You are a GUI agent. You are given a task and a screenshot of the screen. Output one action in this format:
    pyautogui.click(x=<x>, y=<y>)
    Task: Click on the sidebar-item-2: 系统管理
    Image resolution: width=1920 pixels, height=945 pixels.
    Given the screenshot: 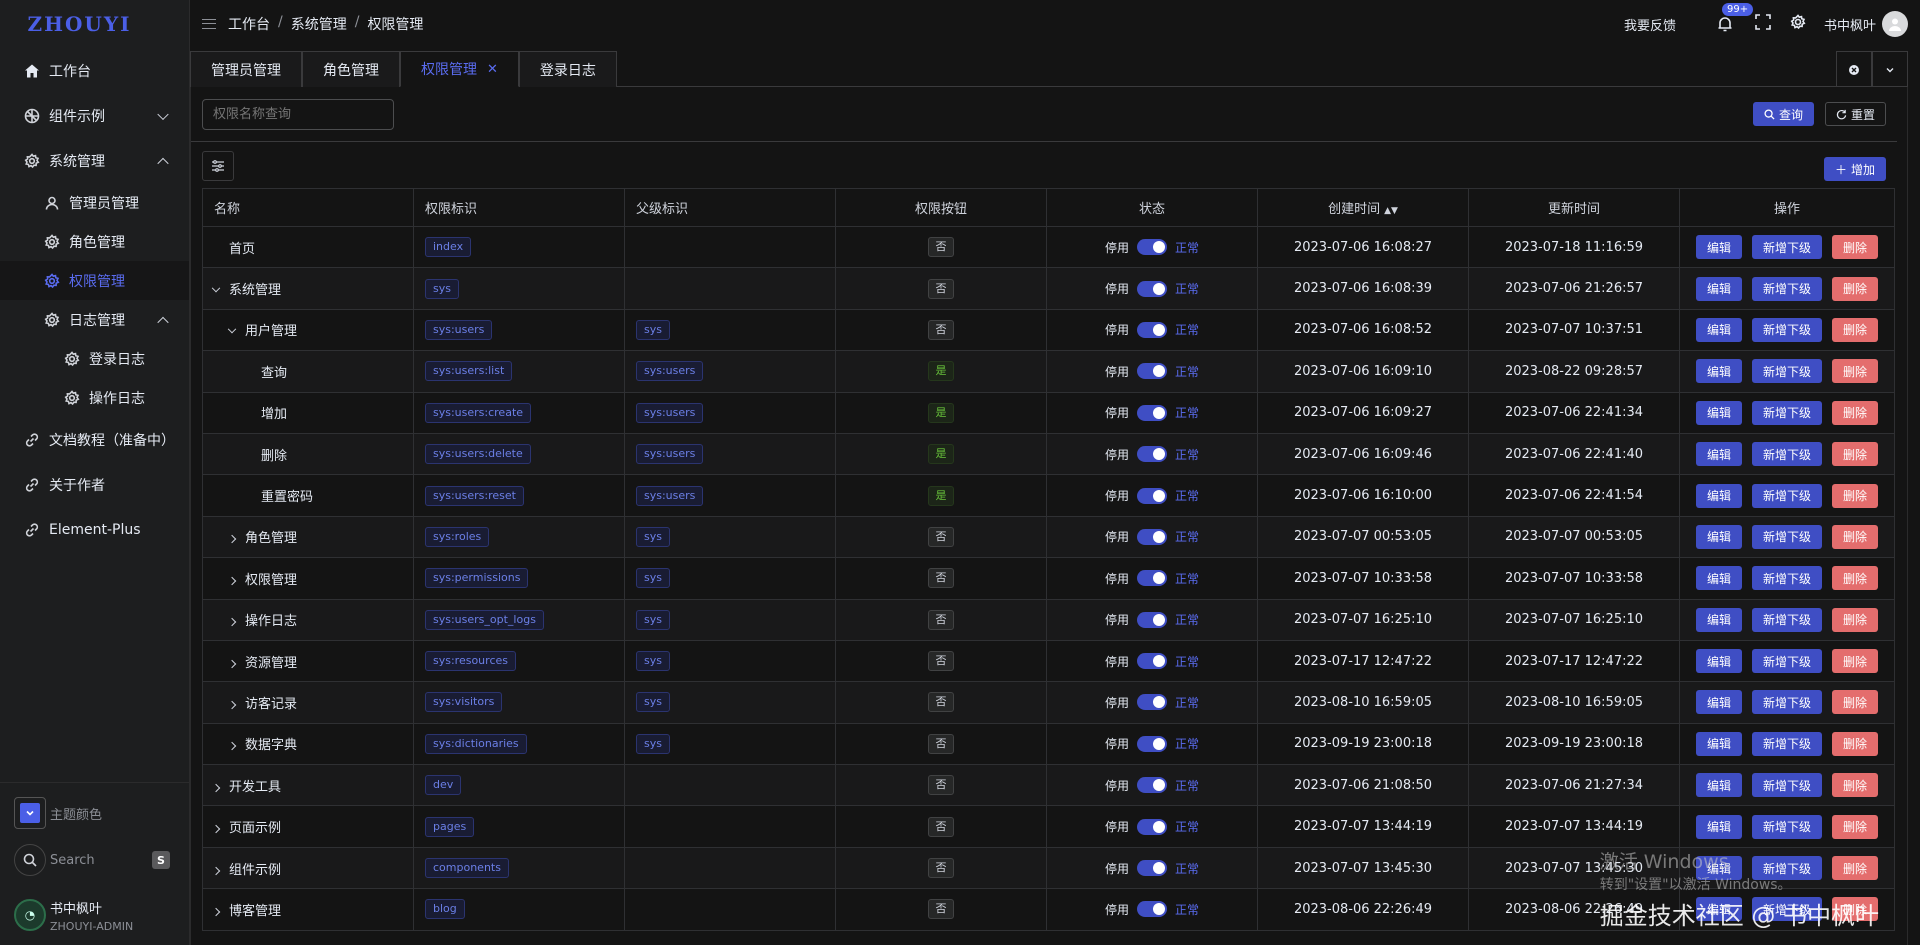 What is the action you would take?
    pyautogui.click(x=94, y=160)
    